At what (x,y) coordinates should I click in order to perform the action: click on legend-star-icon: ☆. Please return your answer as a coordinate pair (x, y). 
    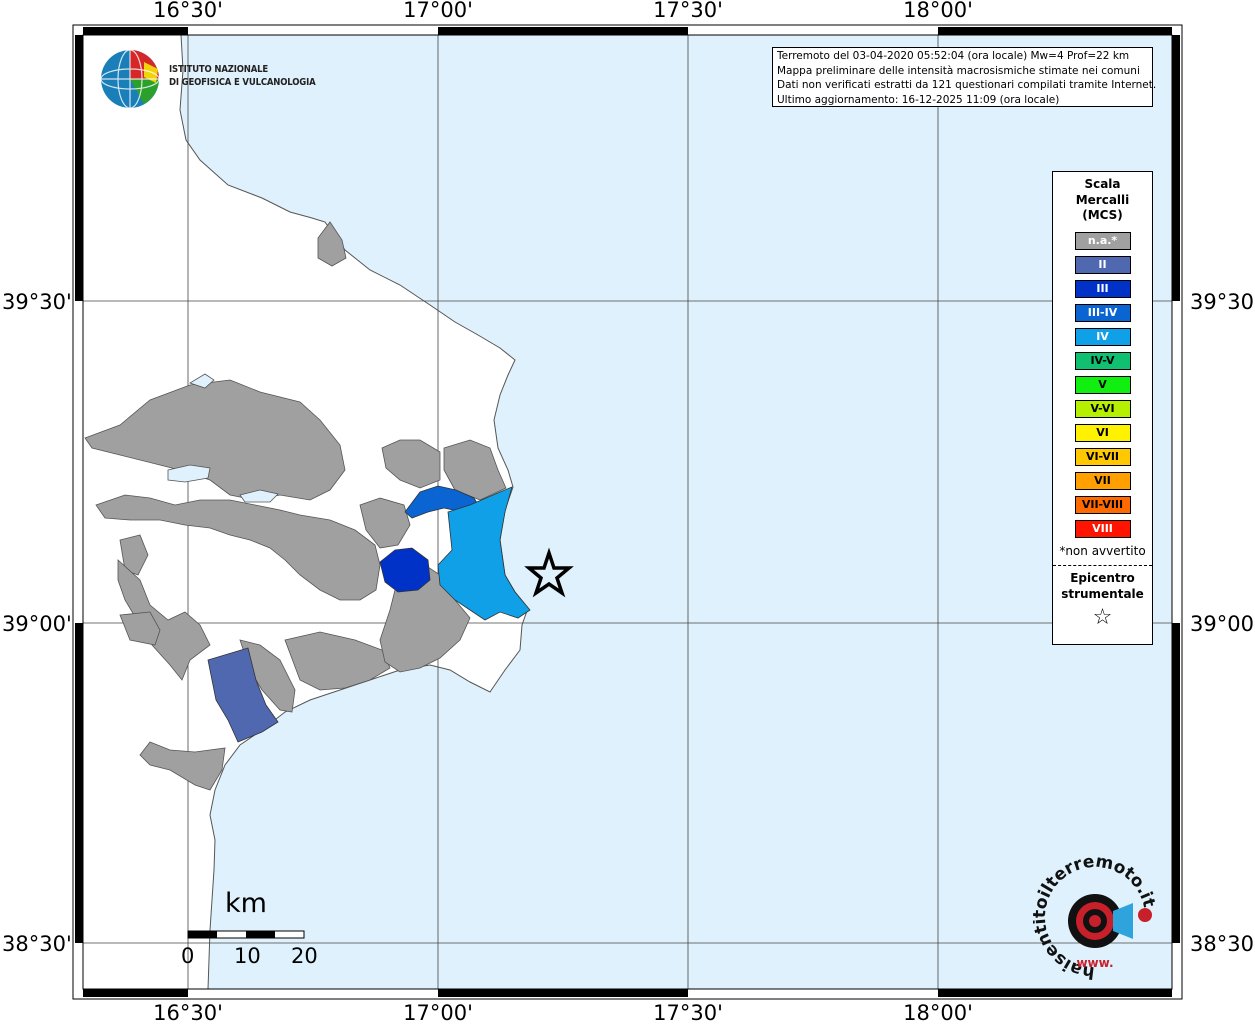
    Looking at the image, I should click on (1102, 617).